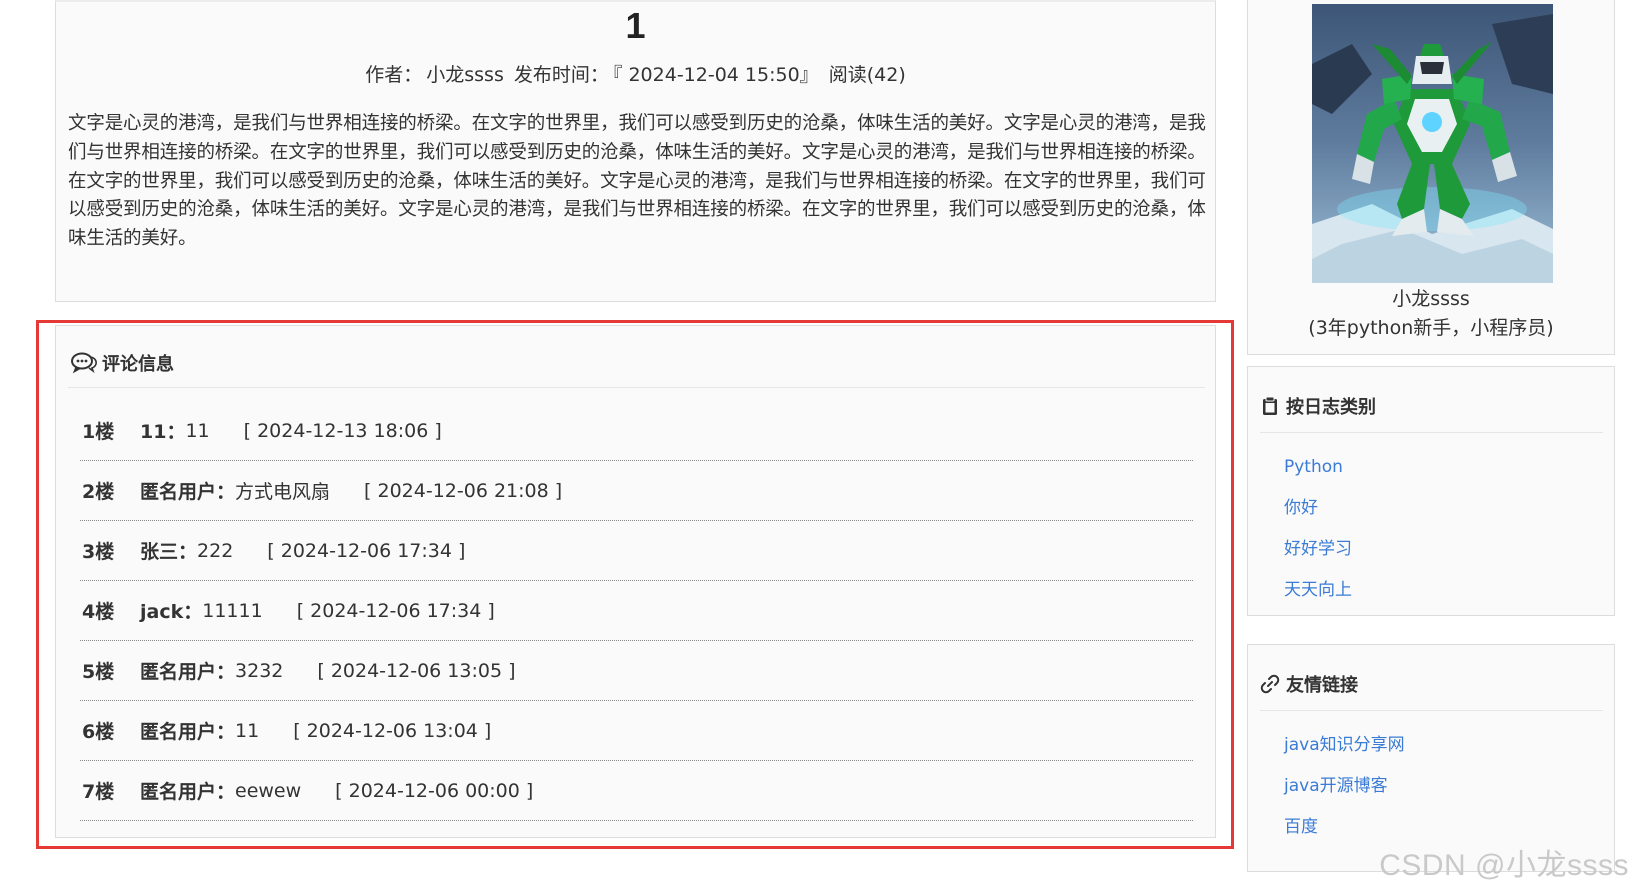 Image resolution: width=1637 pixels, height=890 pixels. Describe the element at coordinates (169, 552) in the screenshot. I see `comment-user: 张三：` at that location.